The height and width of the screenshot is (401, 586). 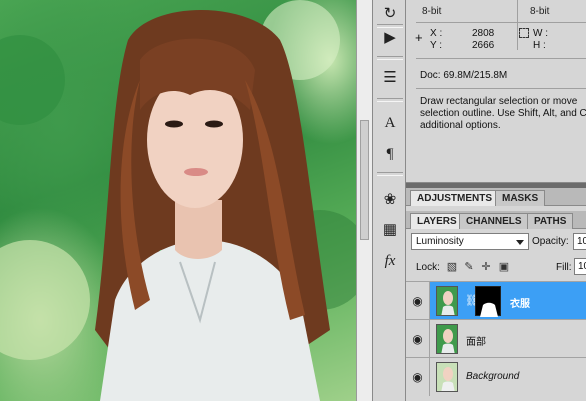 What do you see at coordinates (390, 77) in the screenshot?
I see `swatches-list-icon: ☰` at bounding box center [390, 77].